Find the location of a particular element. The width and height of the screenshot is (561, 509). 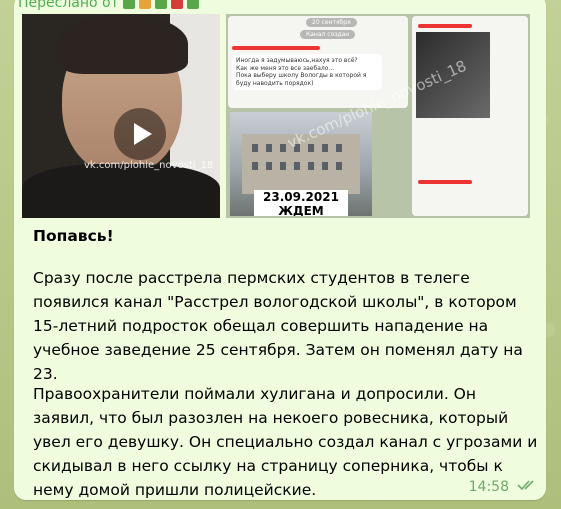

chat-screenshot-right is located at coordinates (470, 116).